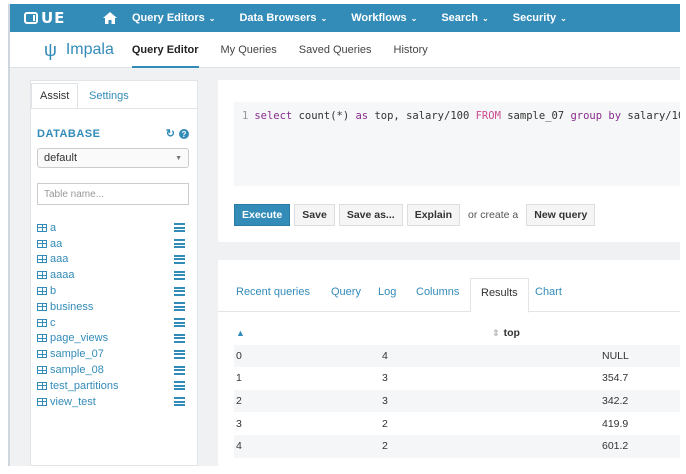 The height and width of the screenshot is (474, 686). I want to click on column-header, so click(640, 333).